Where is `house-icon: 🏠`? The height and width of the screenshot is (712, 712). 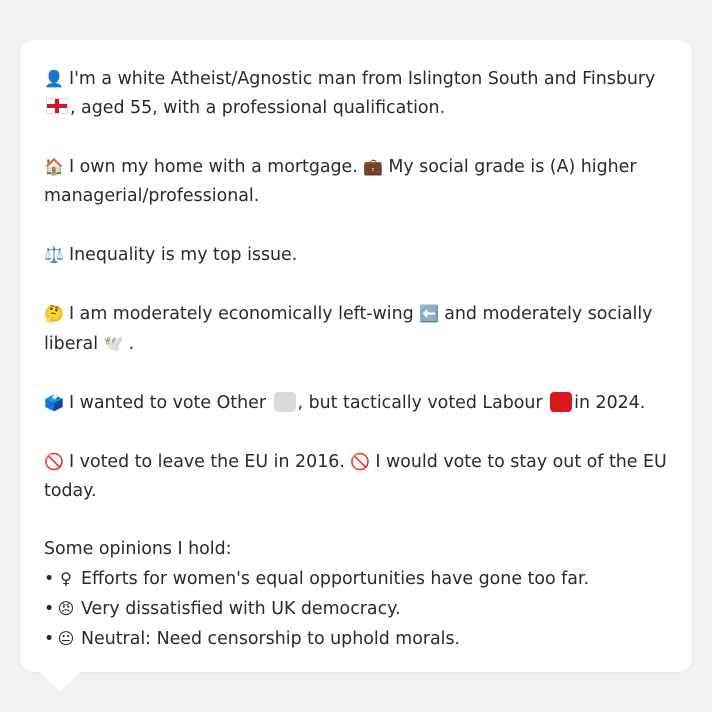
house-icon: 🏠 is located at coordinates (54, 166).